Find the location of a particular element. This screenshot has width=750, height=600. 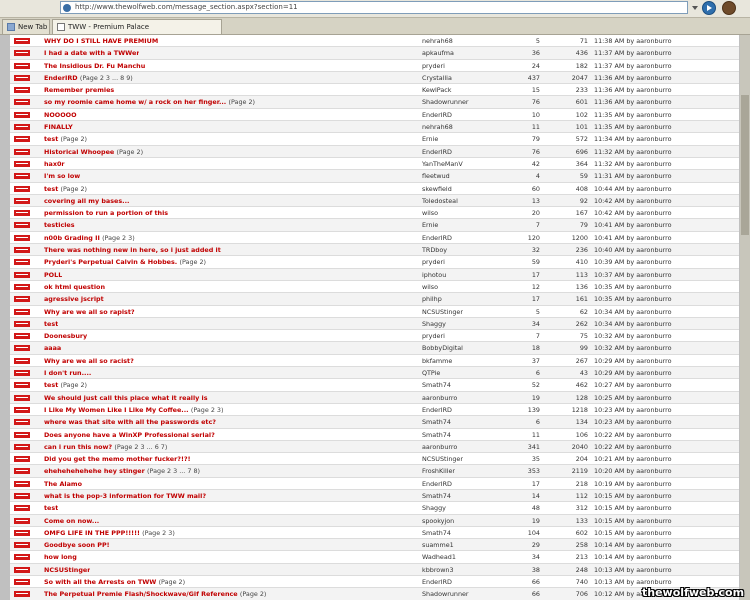

thread-author: YanTheManV is located at coordinates (467, 164).